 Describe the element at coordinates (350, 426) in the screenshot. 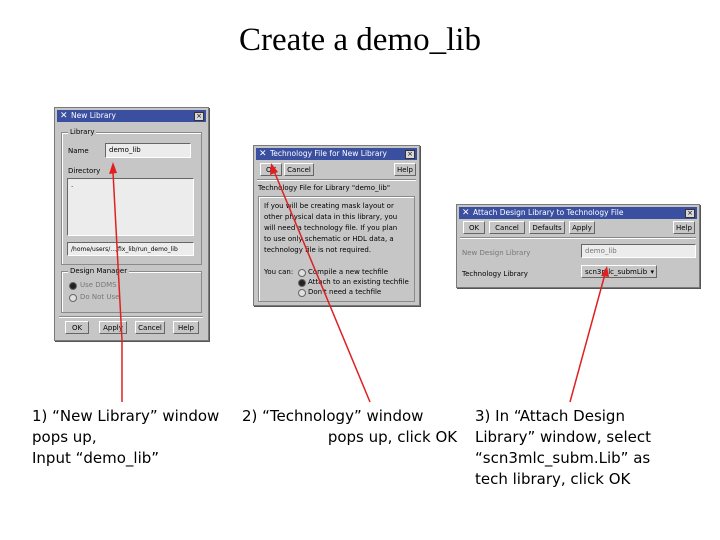

I see `step2-caption: 2) “Technology” window pops up, click OK` at that location.